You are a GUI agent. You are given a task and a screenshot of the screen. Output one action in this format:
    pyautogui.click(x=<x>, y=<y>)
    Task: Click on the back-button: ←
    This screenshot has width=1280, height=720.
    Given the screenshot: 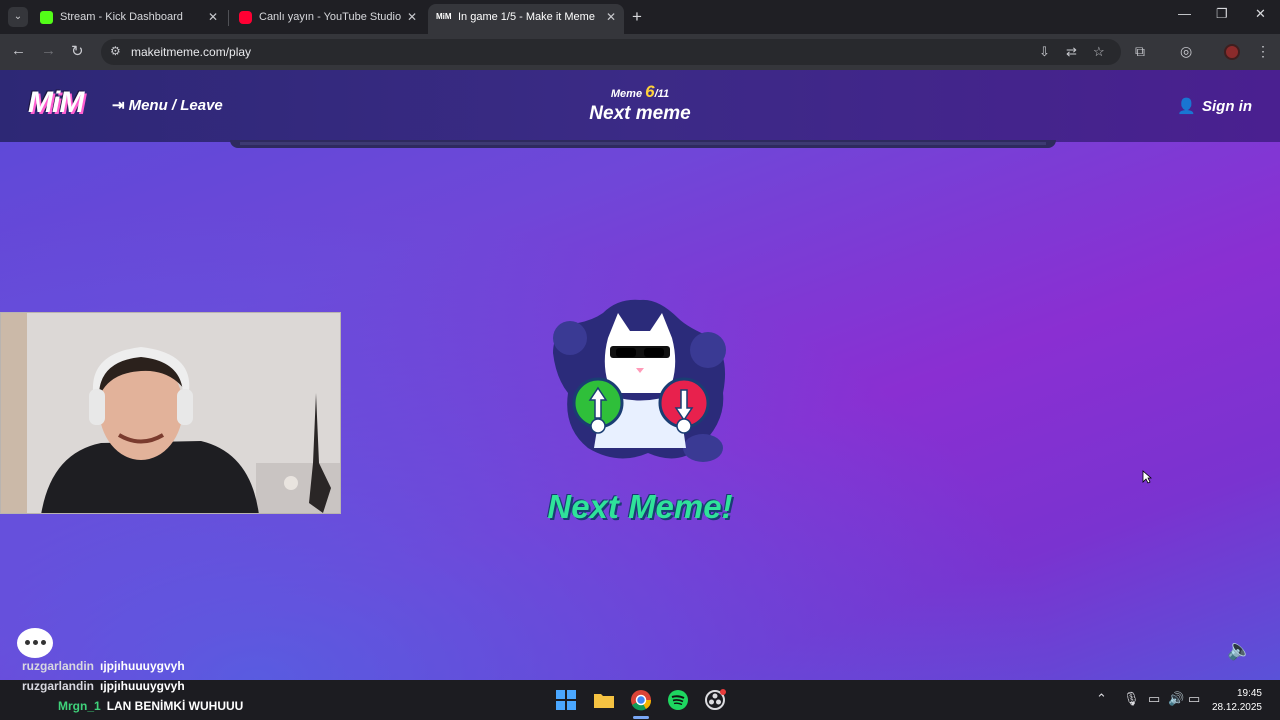 What is the action you would take?
    pyautogui.click(x=18, y=50)
    